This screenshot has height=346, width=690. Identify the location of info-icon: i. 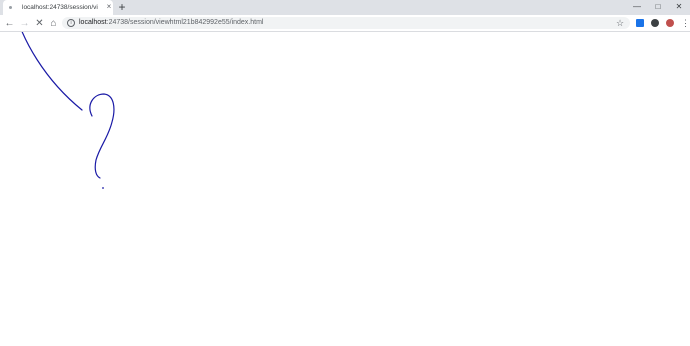
(71, 23).